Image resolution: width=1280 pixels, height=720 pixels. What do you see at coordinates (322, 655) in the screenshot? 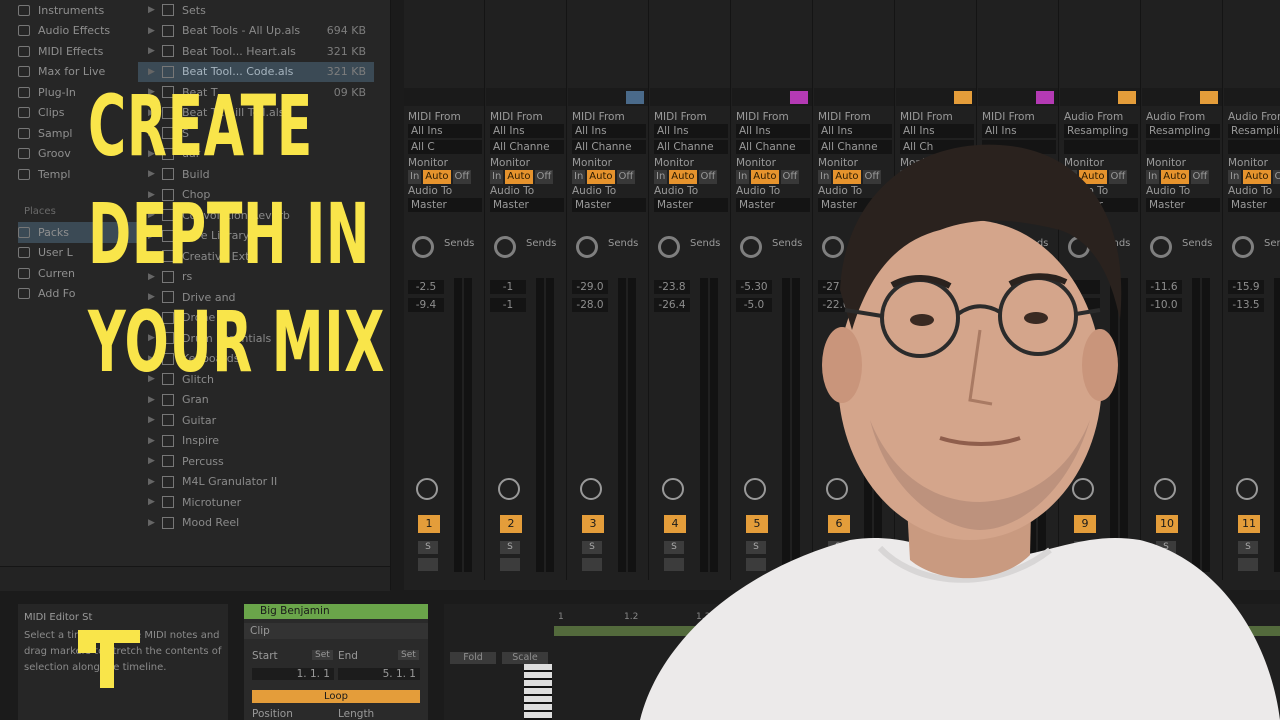
I see `clip-start-set-button: Set` at bounding box center [322, 655].